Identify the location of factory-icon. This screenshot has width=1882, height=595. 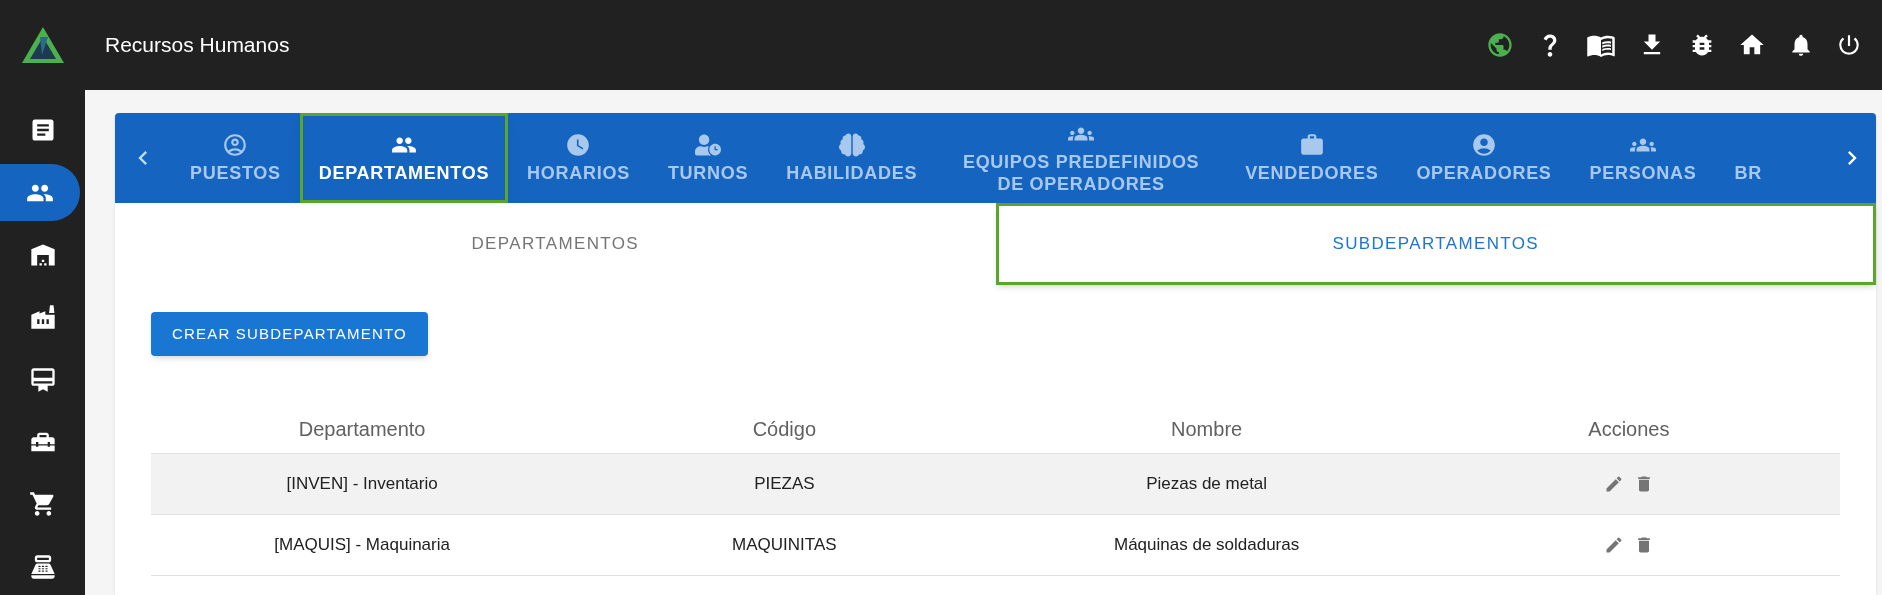
(42, 317).